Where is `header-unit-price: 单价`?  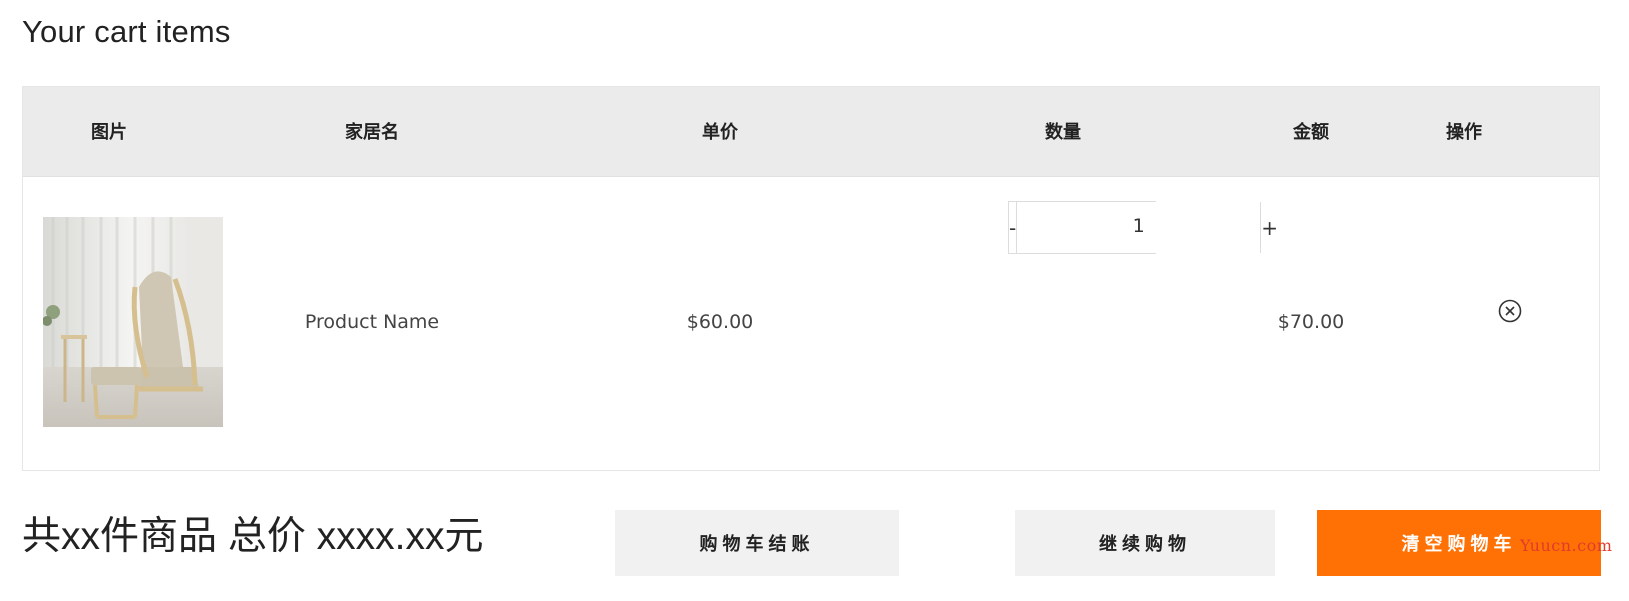
header-unit-price: 单价 is located at coordinates (720, 132).